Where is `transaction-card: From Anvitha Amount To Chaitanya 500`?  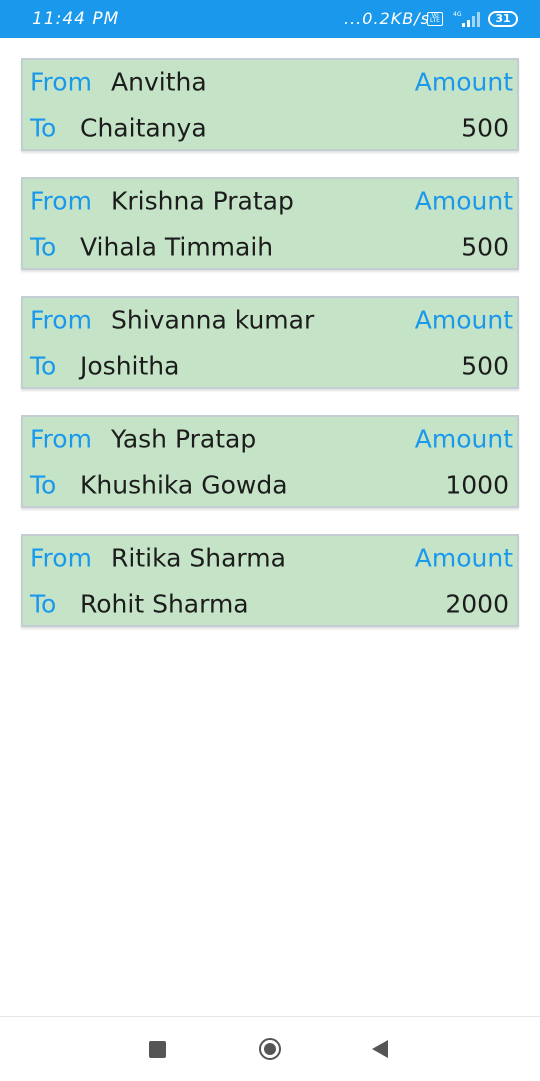
transaction-card: From Anvitha Amount To Chaitanya 500 is located at coordinates (270, 104).